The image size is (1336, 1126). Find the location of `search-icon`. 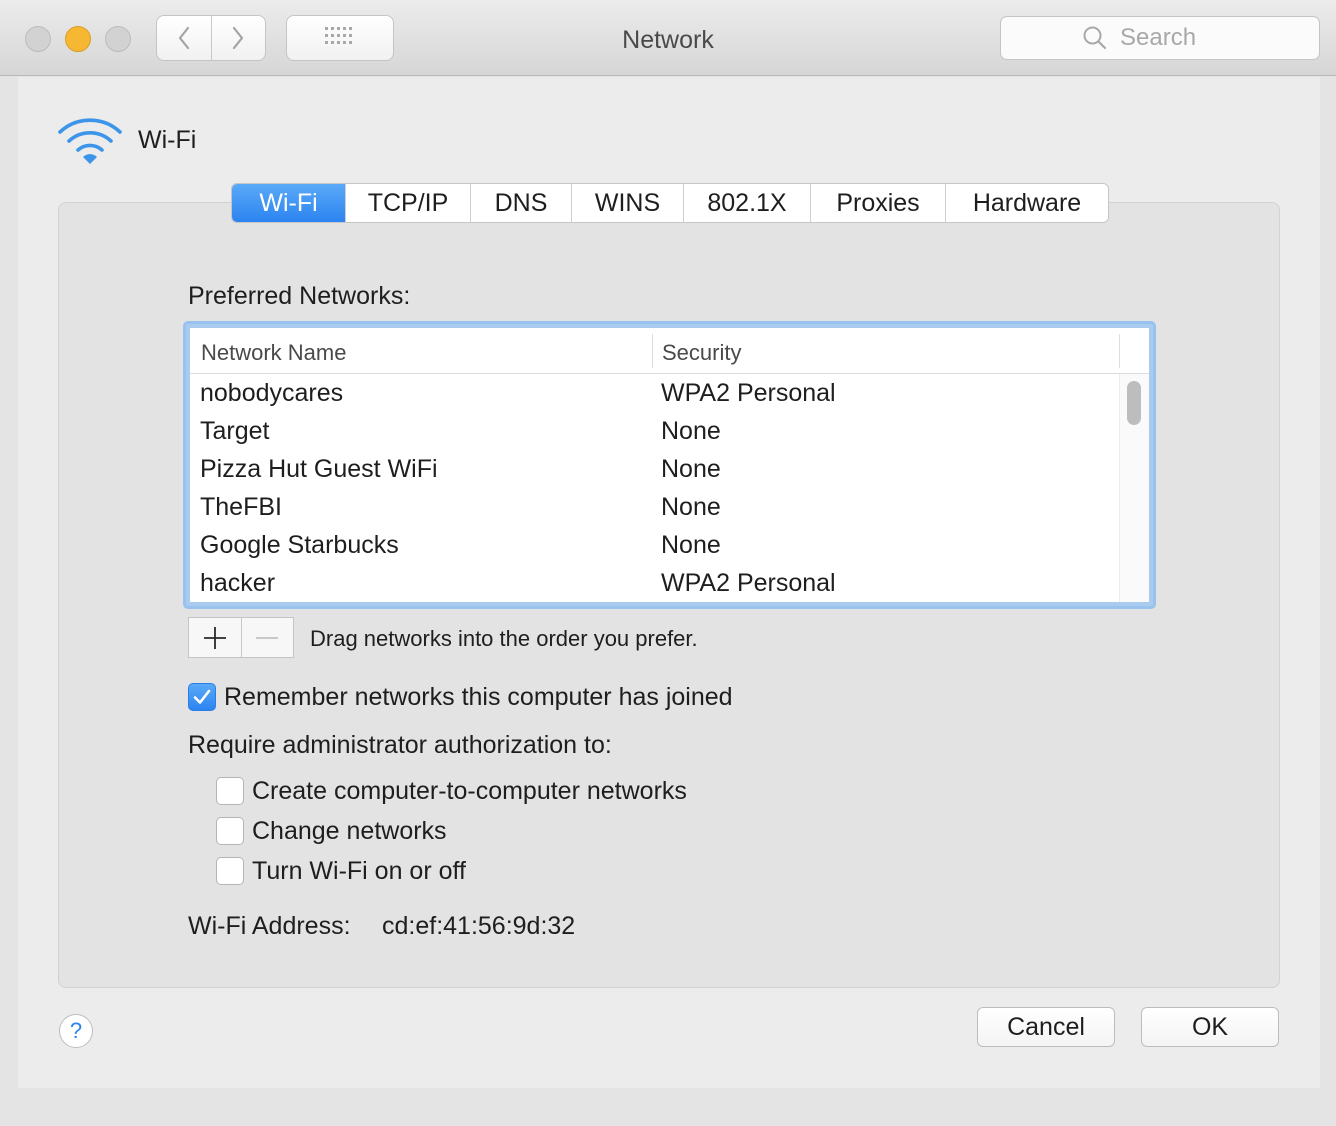

search-icon is located at coordinates (1095, 38).